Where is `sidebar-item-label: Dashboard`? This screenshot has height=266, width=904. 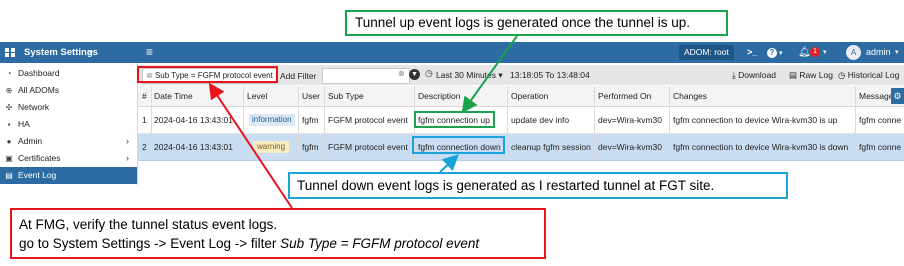
sidebar-item-label: Dashboard is located at coordinates (39, 73).